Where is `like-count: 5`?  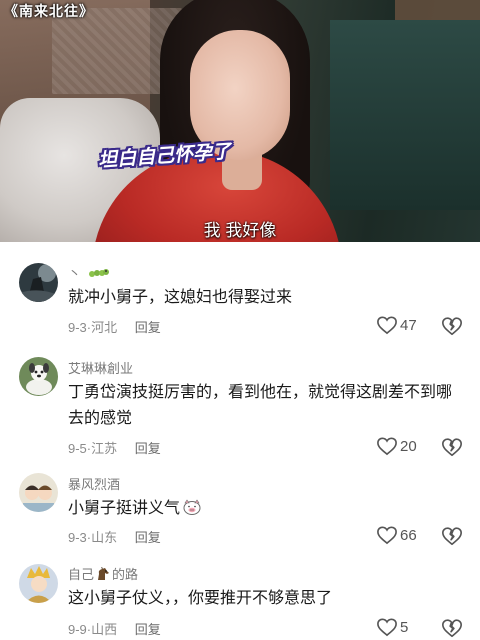
like-count: 5 is located at coordinates (404, 627).